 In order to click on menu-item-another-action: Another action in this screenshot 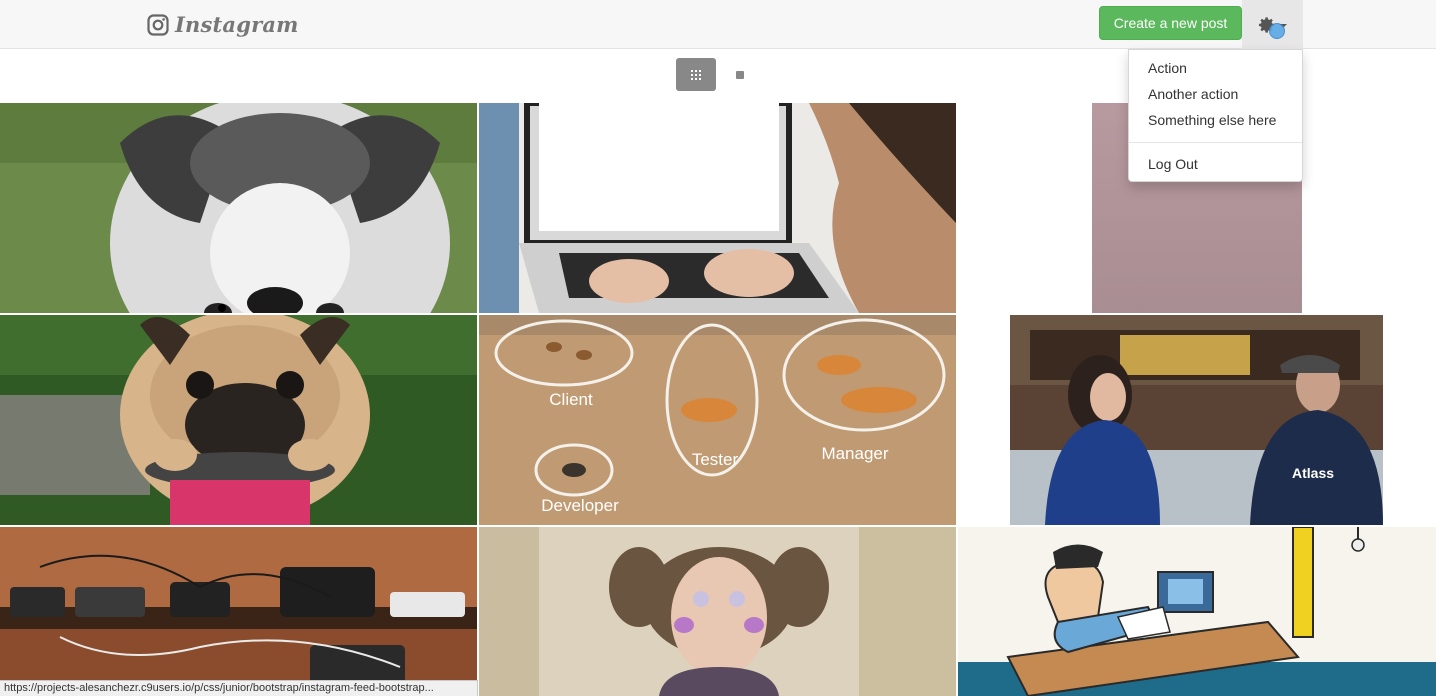, I will do `click(1215, 94)`.